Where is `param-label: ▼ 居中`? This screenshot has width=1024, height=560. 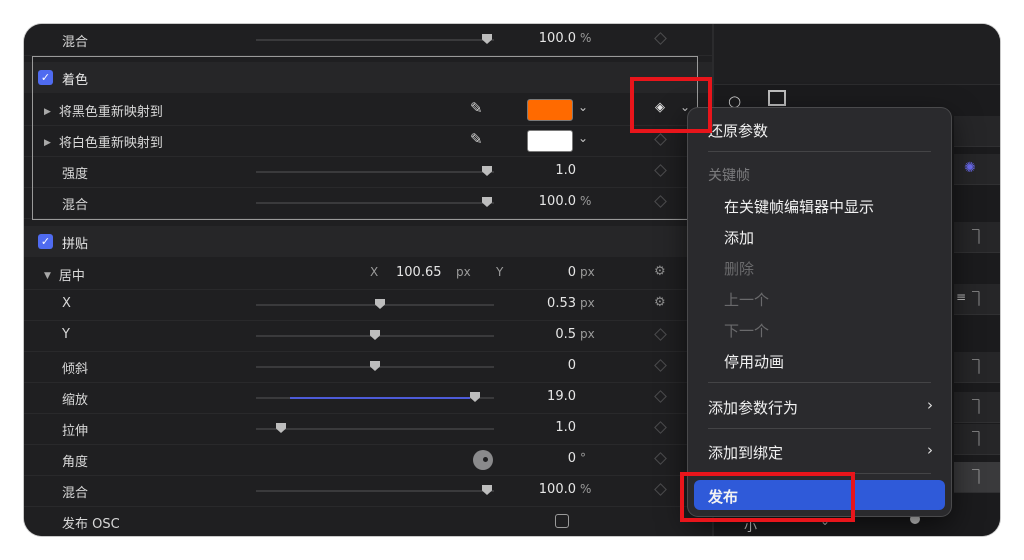
param-label: ▼ 居中 is located at coordinates (64, 276).